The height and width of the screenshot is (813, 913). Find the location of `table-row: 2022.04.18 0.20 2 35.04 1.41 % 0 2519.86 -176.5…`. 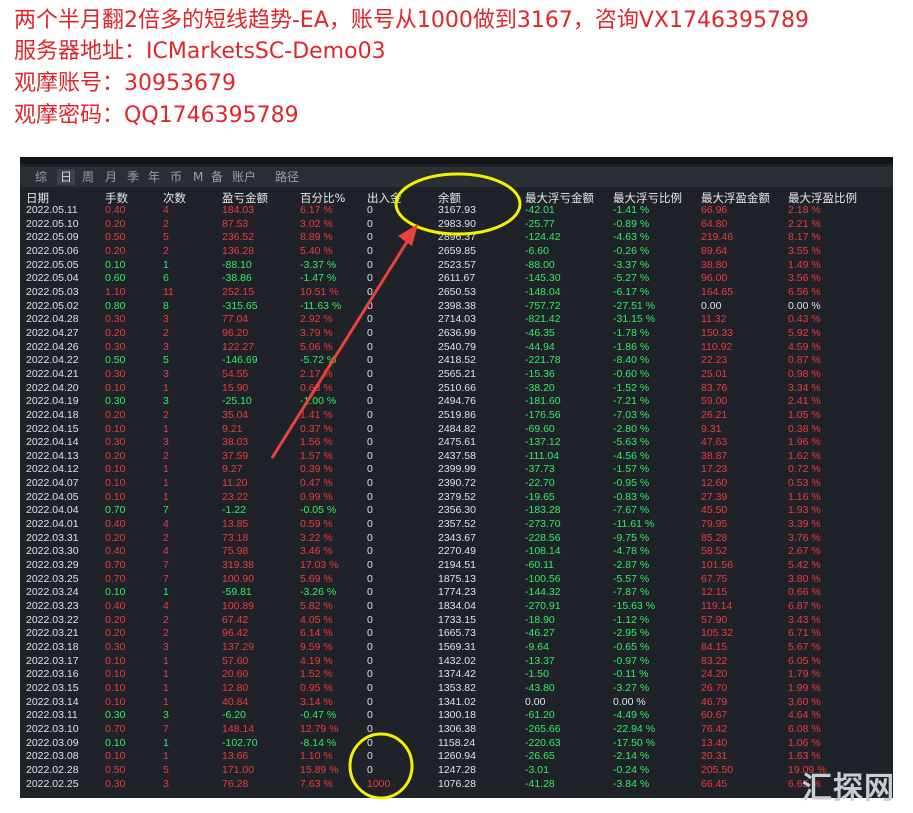

table-row: 2022.04.18 0.20 2 35.04 1.41 % 0 2519.86 -176.5… is located at coordinates (456, 416).